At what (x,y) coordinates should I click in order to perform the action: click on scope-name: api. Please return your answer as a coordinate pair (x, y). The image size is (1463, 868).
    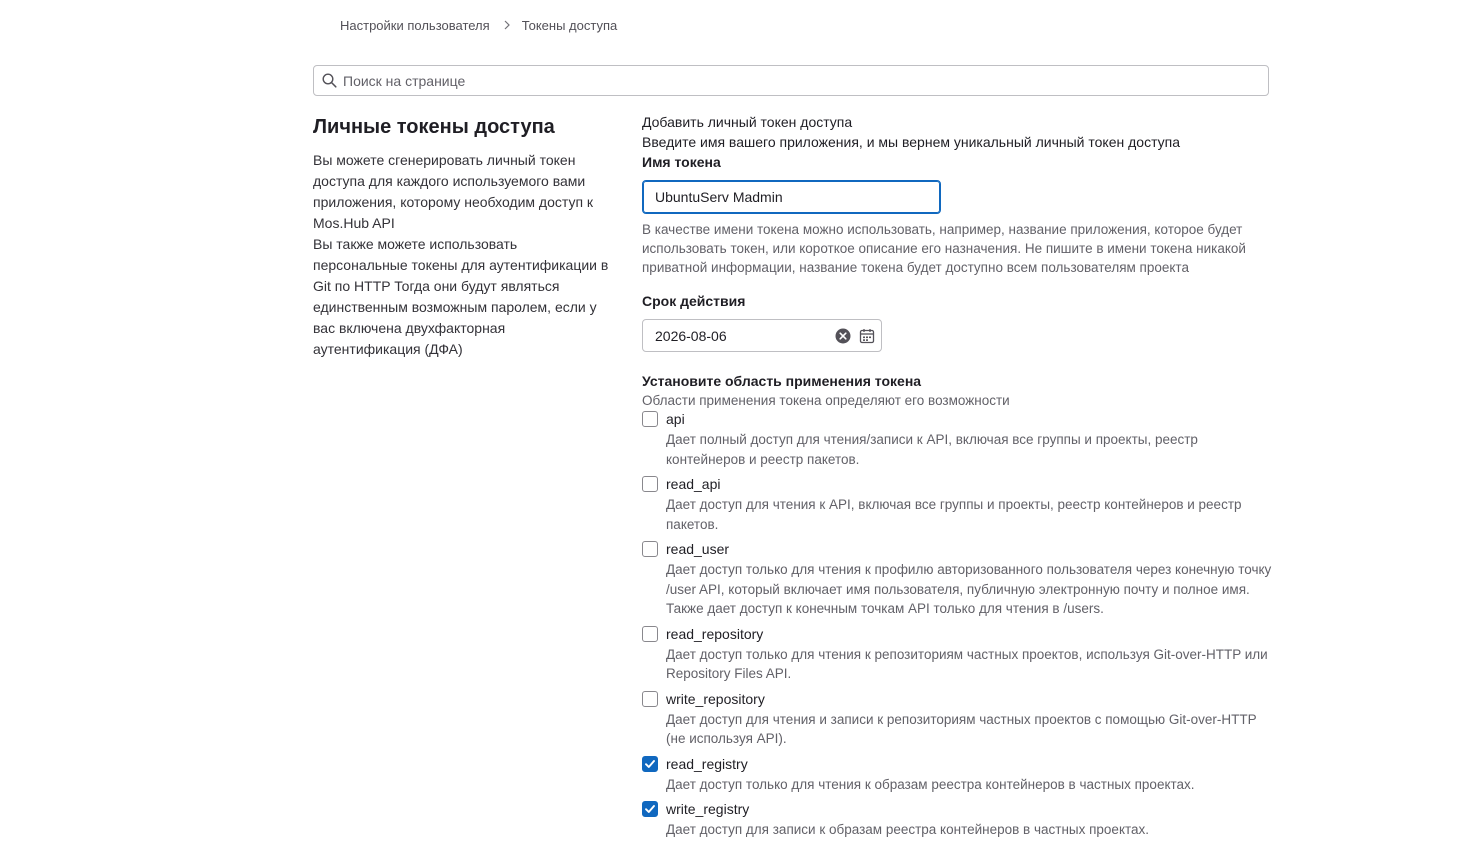
    Looking at the image, I should click on (969, 419).